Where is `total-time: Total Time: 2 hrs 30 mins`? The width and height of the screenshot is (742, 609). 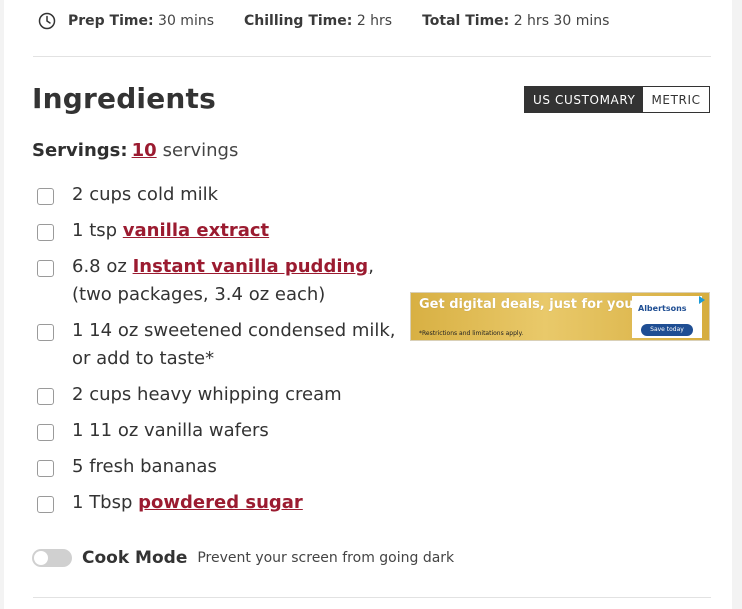
total-time: Total Time: 2 hrs 30 mins is located at coordinates (515, 21).